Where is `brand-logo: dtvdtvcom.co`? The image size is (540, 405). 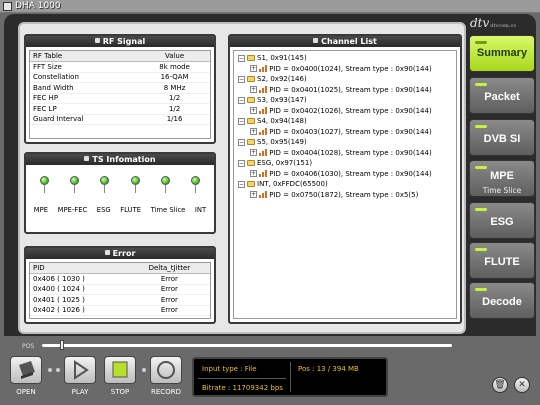 brand-logo: dtvdtvcom.co is located at coordinates (493, 23).